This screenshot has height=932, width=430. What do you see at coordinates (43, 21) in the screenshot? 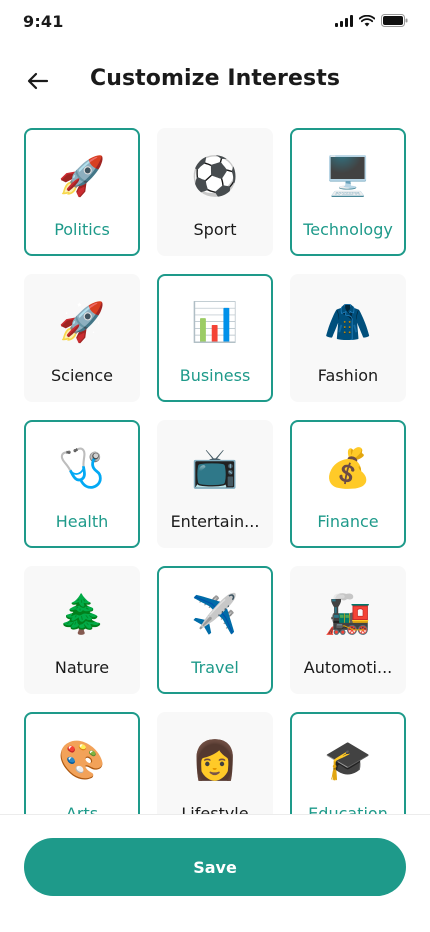
I see `status-time: 9:41` at bounding box center [43, 21].